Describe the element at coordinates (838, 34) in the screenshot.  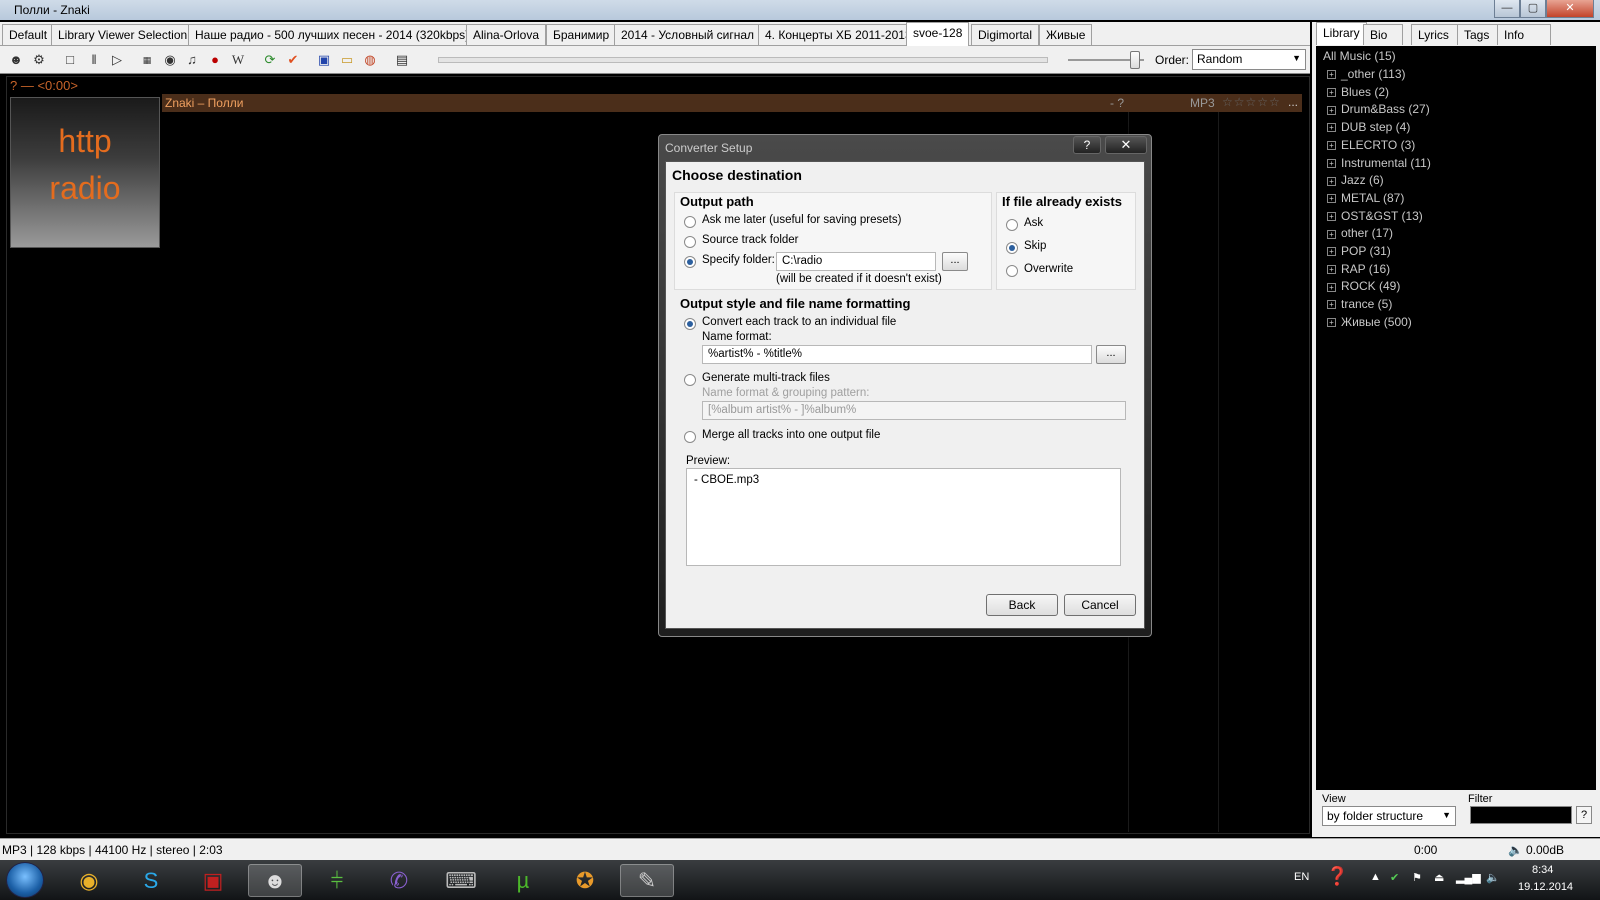
I see `tab-koncerty-hb: 4. Концерты ХБ 2011-2013` at that location.